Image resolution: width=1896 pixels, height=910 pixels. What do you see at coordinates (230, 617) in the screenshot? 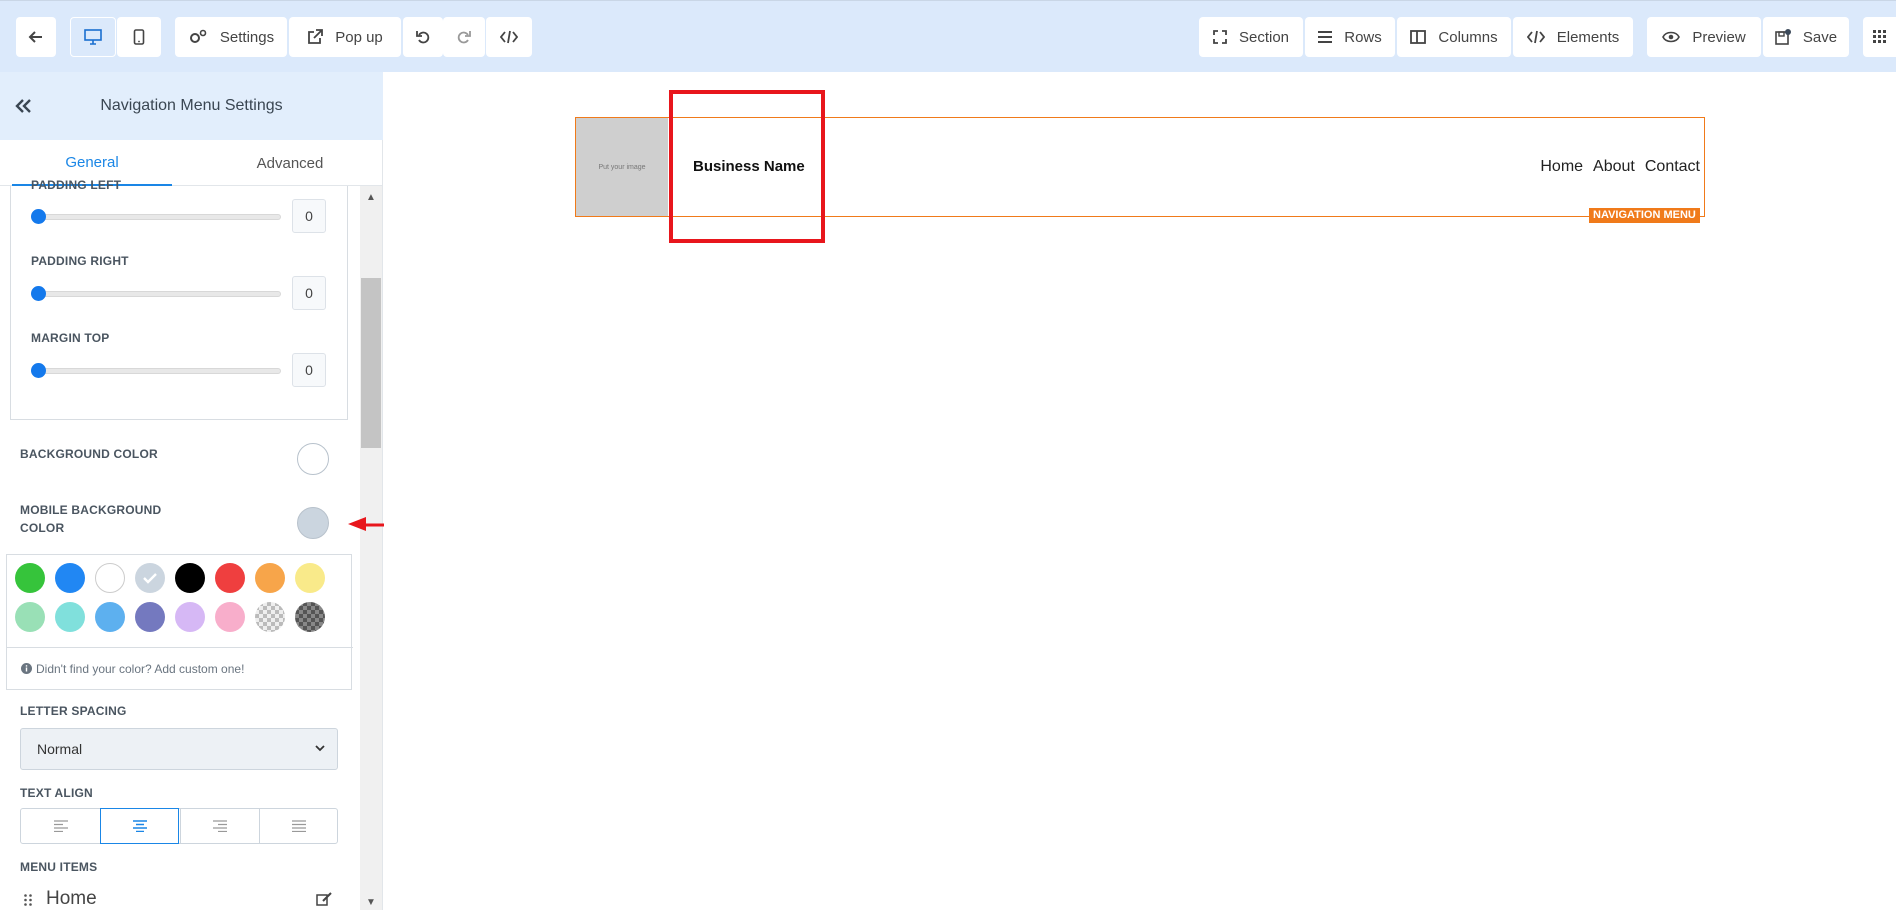
I see `swatch-pink` at bounding box center [230, 617].